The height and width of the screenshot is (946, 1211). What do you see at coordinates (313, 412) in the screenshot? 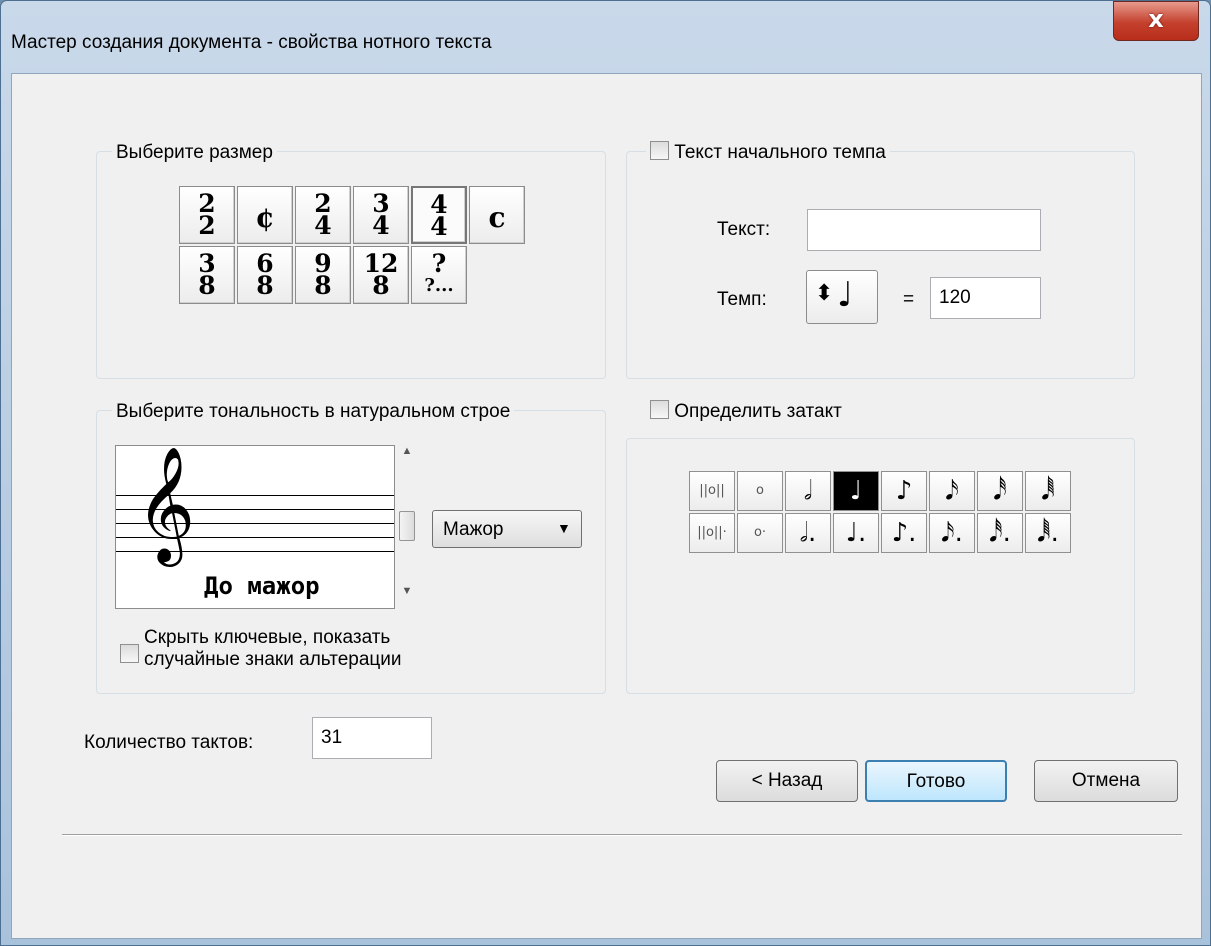
I see `key-label: Выберите тональность в натуральном строе` at bounding box center [313, 412].